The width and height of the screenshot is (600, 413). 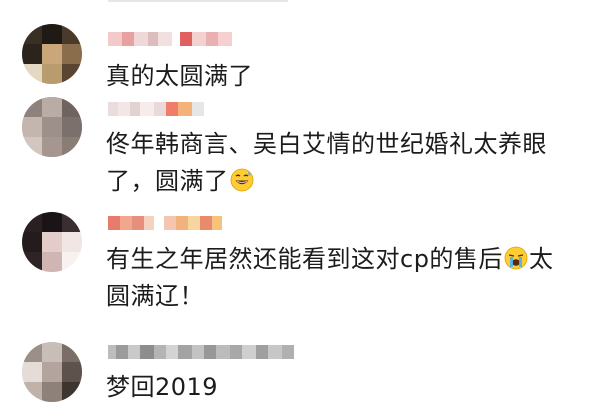 I want to click on crying-emoji, so click(x=516, y=258).